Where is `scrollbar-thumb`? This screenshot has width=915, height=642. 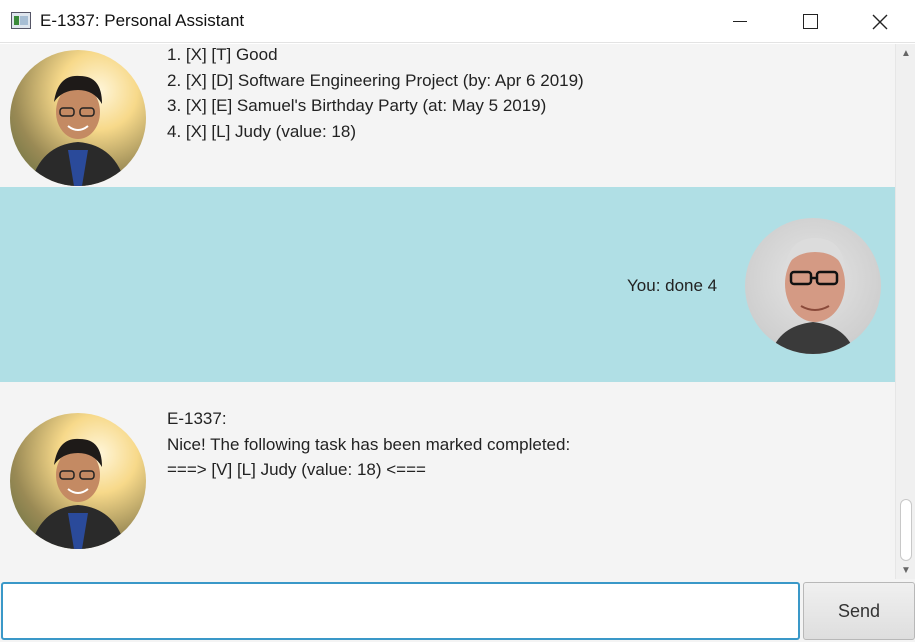
scrollbar-thumb is located at coordinates (906, 530).